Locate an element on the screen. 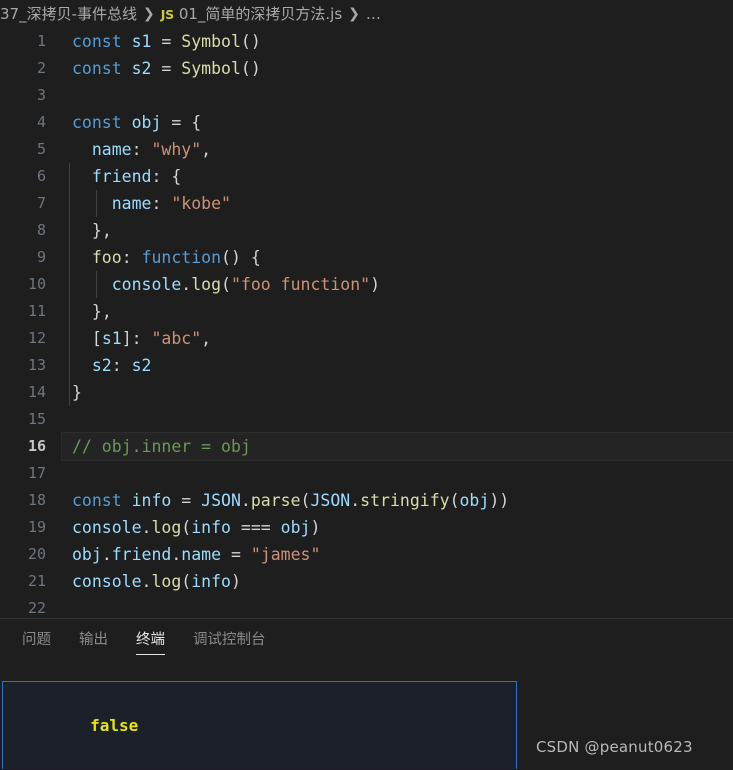 The image size is (733, 770). panel-tab-问题: 问题 is located at coordinates (36, 640).